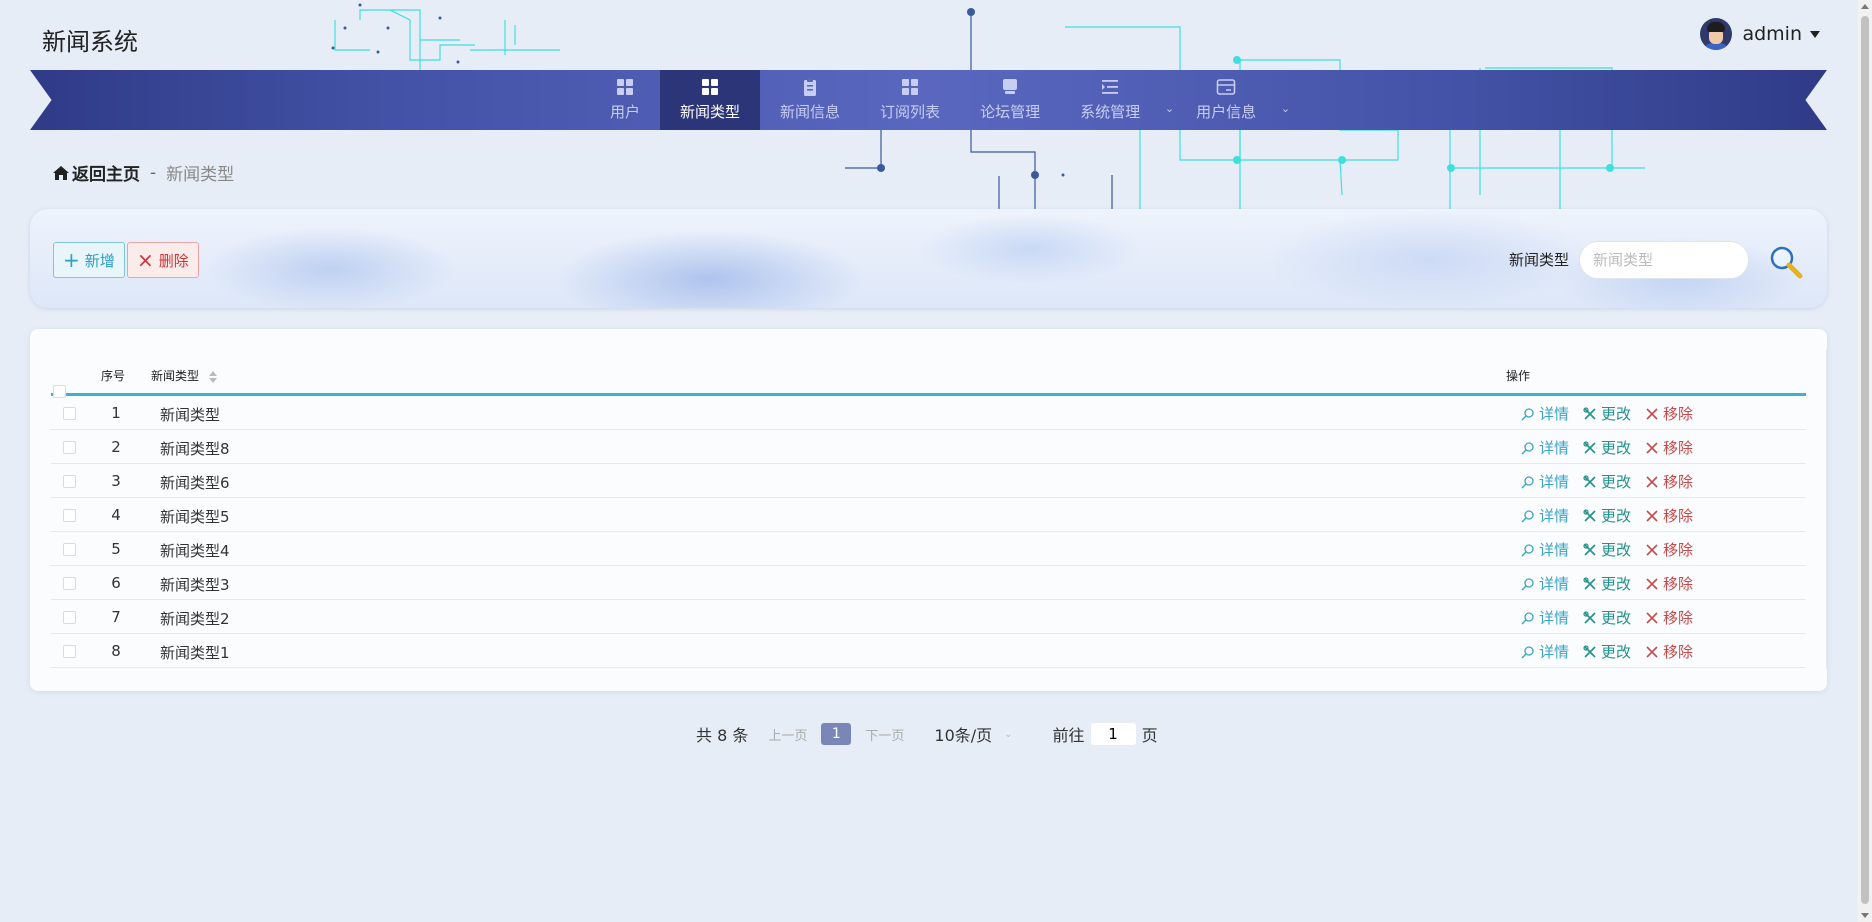  I want to click on user-menu: admin, so click(1760, 34).